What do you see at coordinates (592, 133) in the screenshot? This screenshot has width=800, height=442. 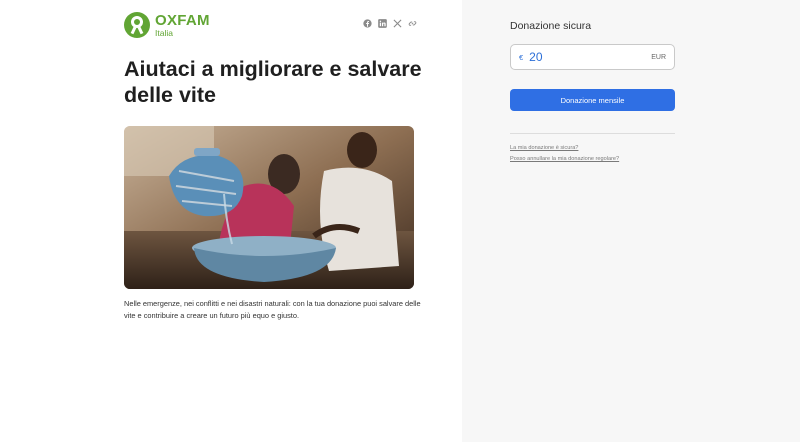 I see `divider` at bounding box center [592, 133].